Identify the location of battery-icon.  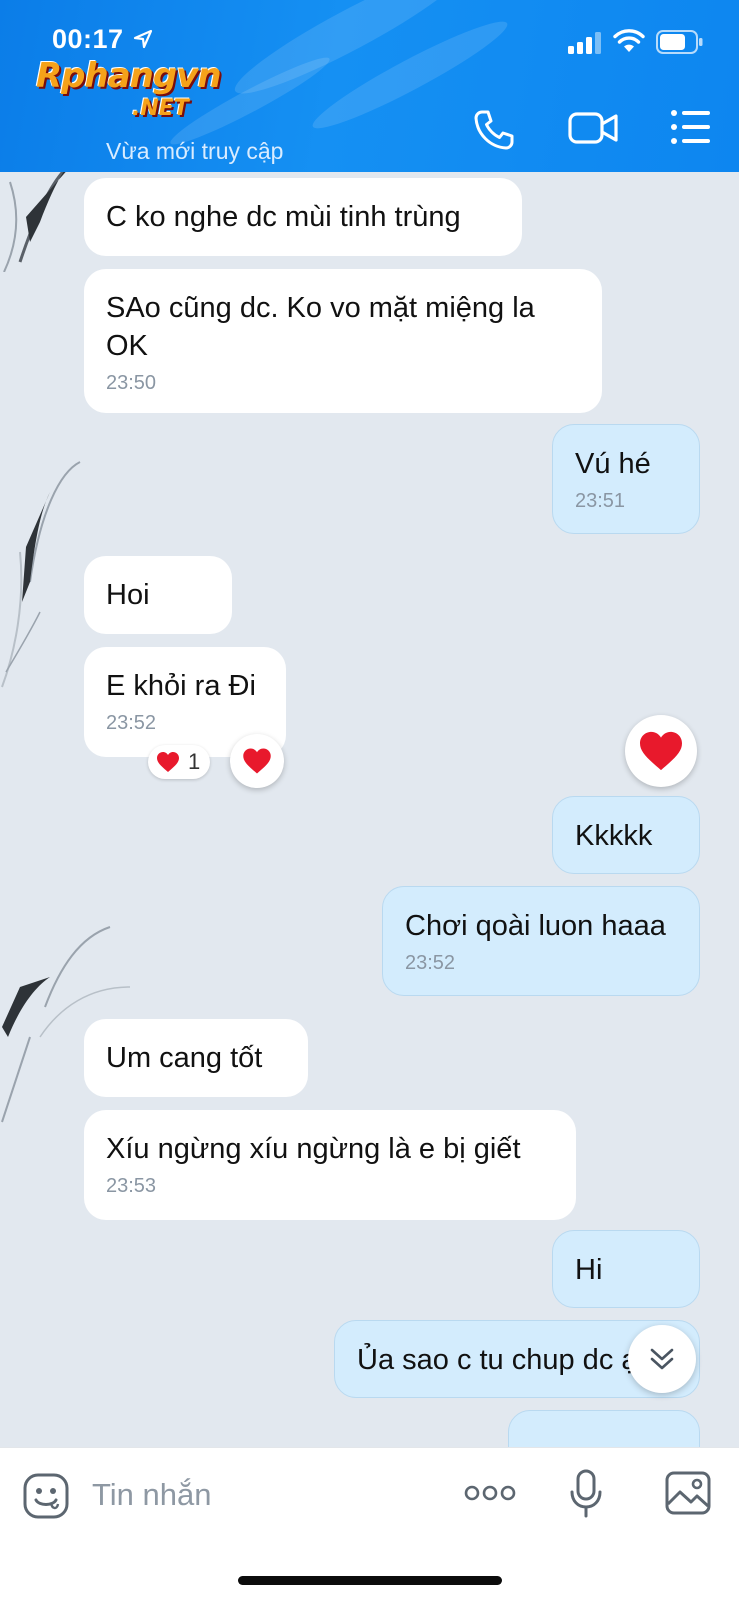
(679, 42).